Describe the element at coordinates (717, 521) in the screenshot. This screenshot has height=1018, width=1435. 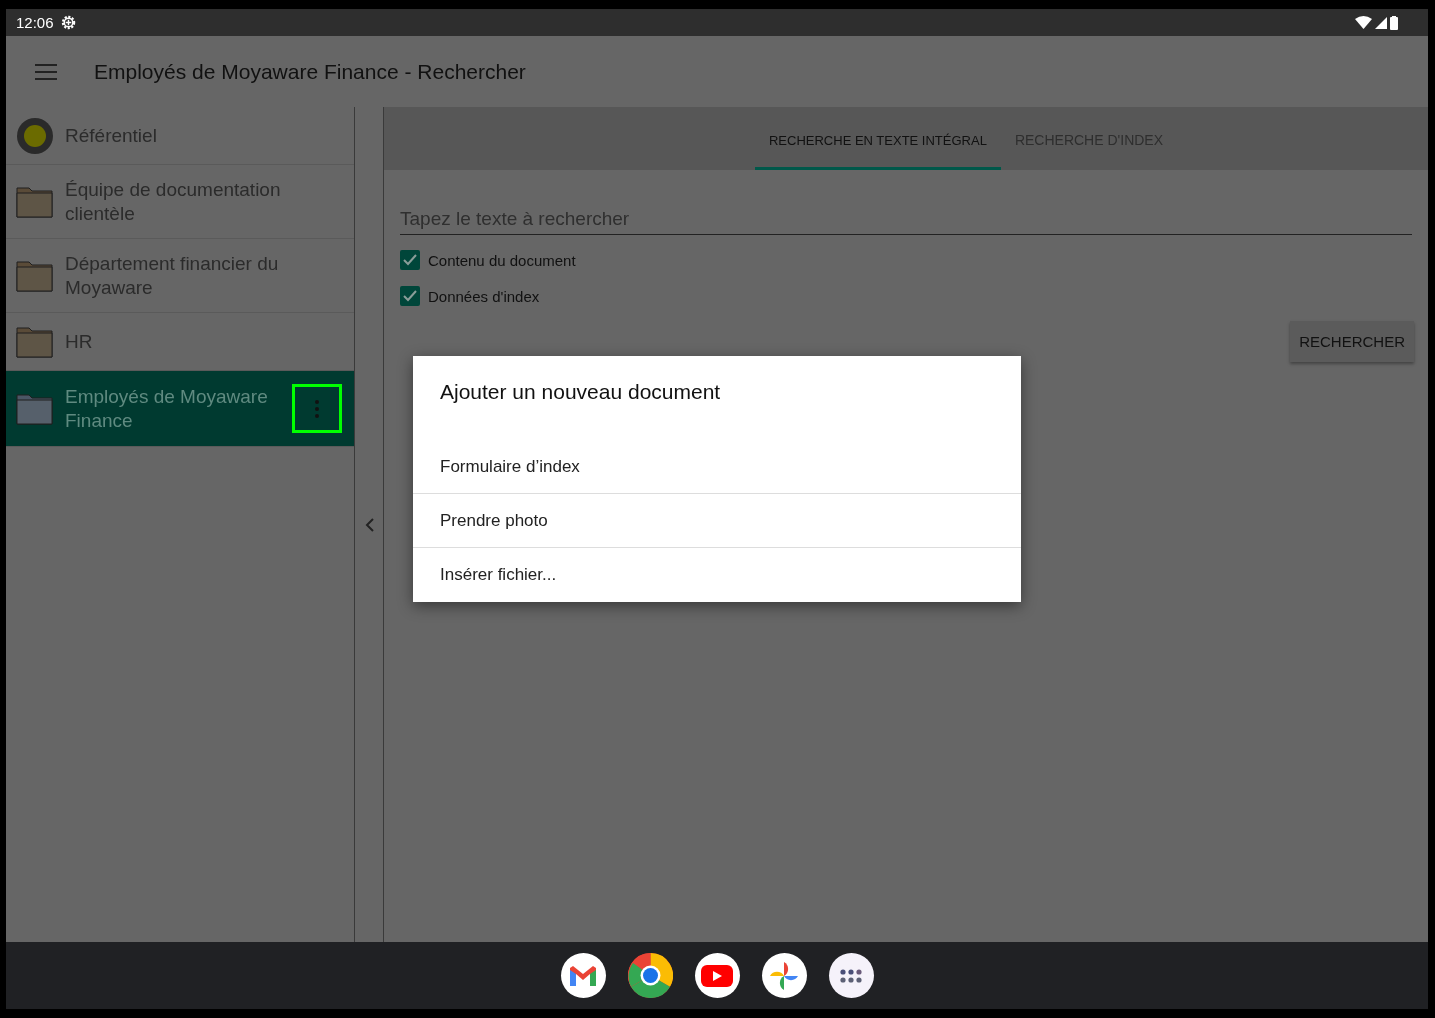
I see `menu-item: Prendre photo` at that location.